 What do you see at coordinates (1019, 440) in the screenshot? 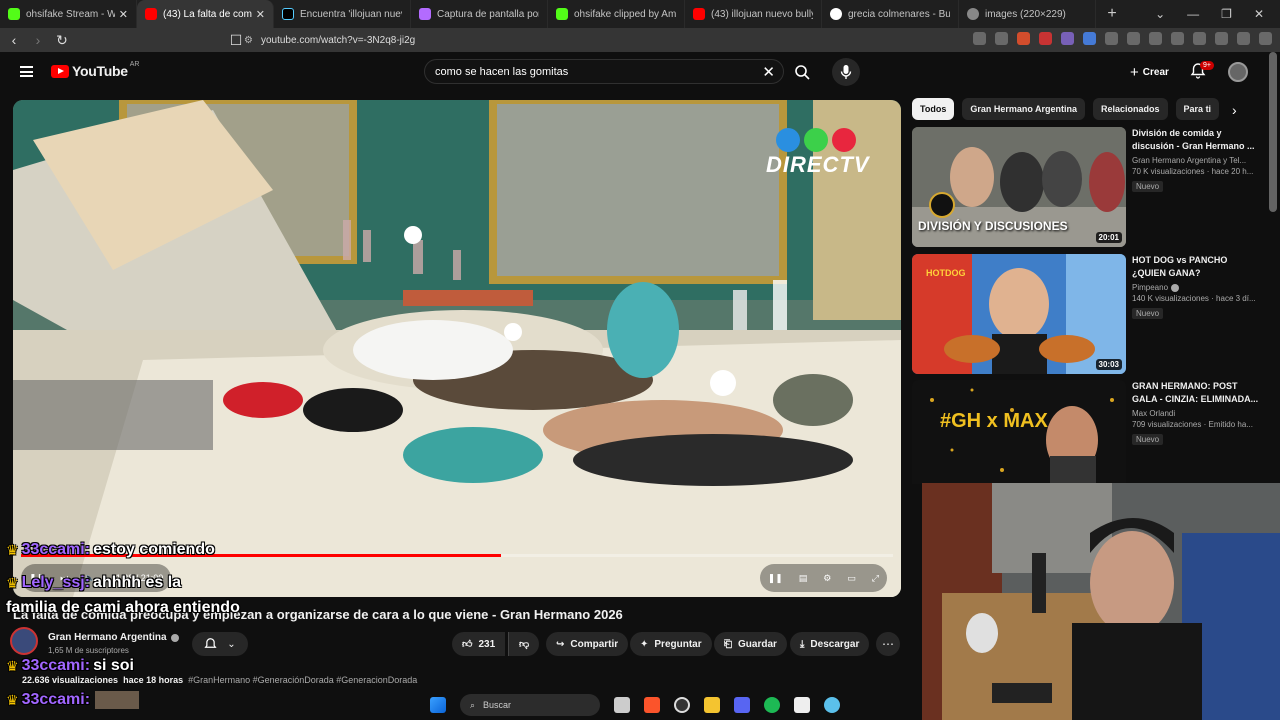
I see `video-thumbnail: #GH x MAX` at bounding box center [1019, 440].